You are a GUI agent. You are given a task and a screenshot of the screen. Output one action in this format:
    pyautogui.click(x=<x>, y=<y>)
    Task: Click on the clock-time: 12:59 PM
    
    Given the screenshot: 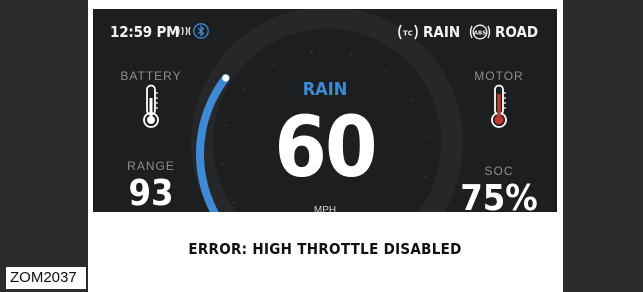 What is the action you would take?
    pyautogui.click(x=145, y=32)
    